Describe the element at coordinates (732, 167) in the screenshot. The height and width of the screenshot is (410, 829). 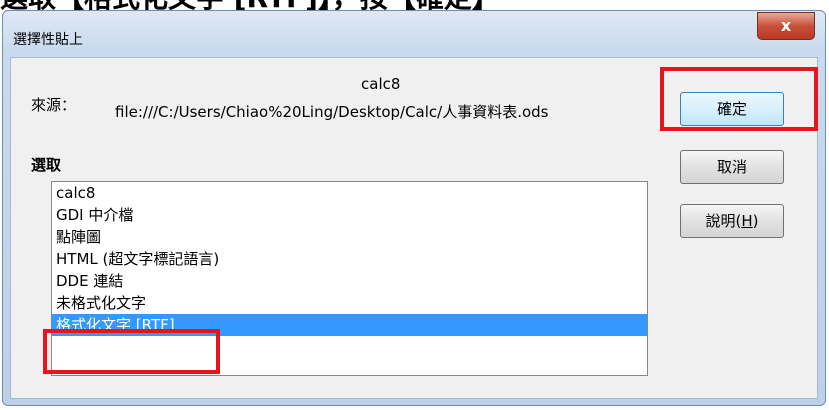
I see `cancel-button: 取消` at that location.